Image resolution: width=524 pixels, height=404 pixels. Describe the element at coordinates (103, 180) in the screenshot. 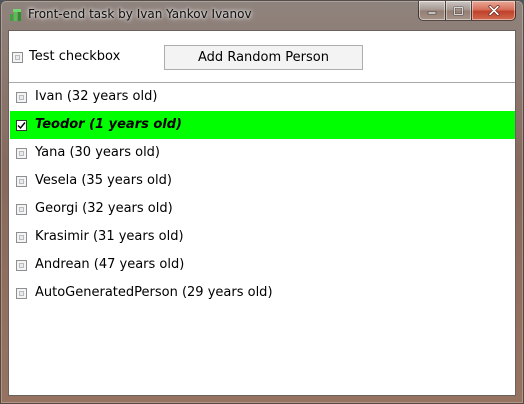

I see `person-label: Vesela (35 years old)` at that location.